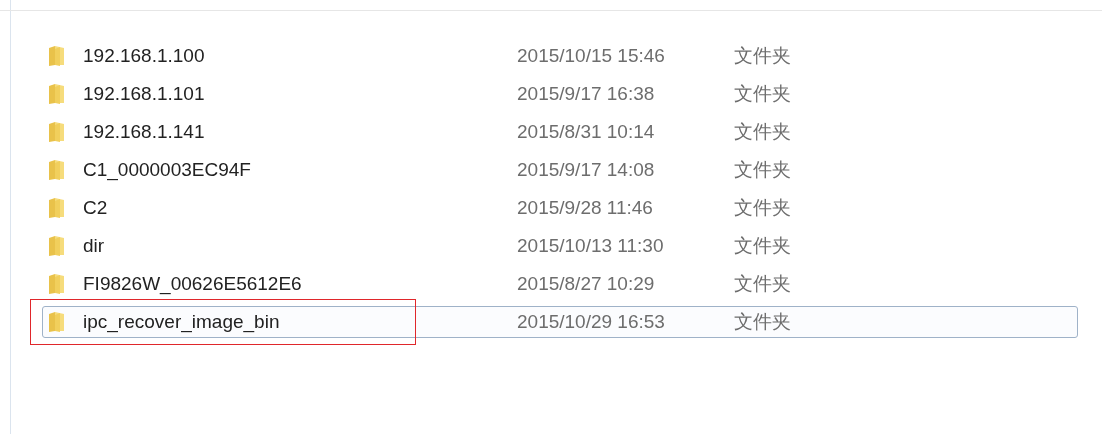  What do you see at coordinates (591, 245) in the screenshot?
I see `modified-date: 2015/10/13 11:30` at bounding box center [591, 245].